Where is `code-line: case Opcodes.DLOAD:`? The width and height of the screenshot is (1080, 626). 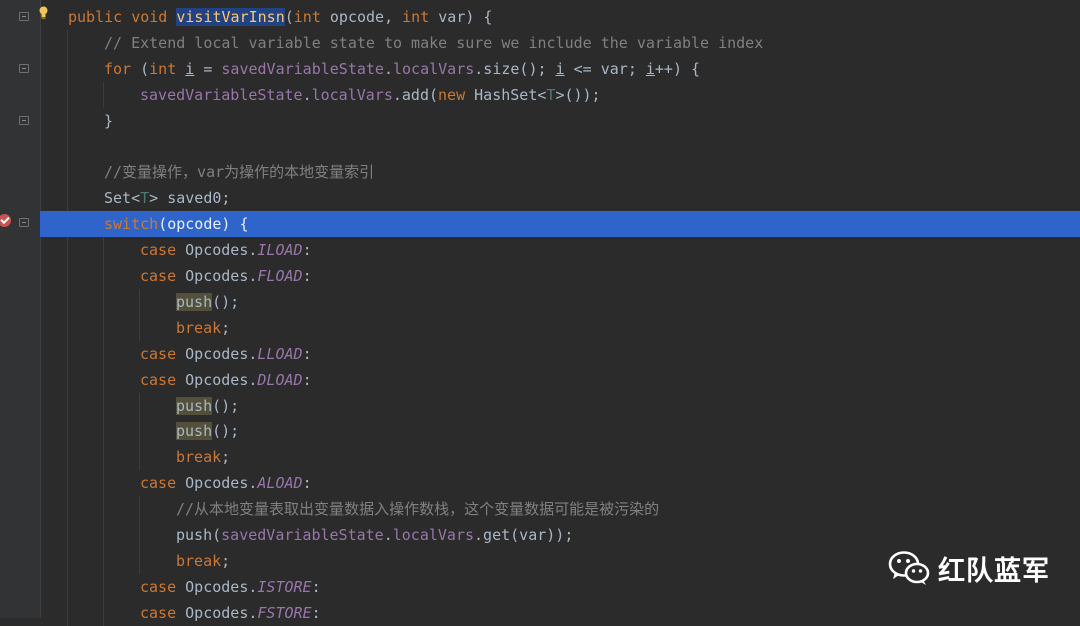
code-line: case Opcodes.DLOAD: is located at coordinates (560, 379).